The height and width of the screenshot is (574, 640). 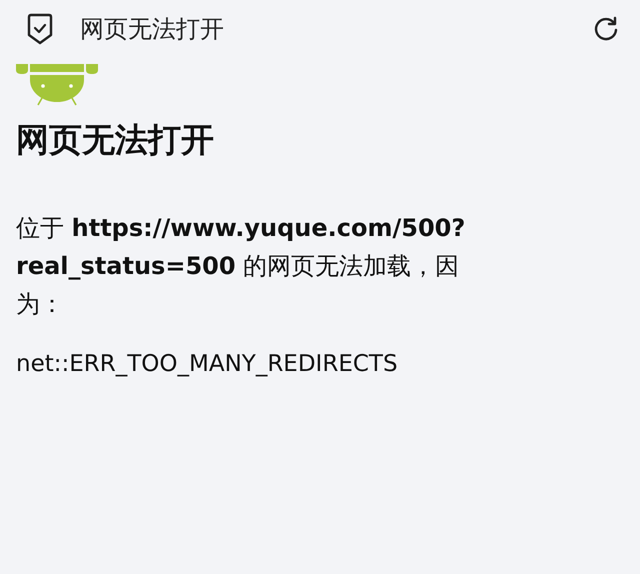 I want to click on android-robot-icon, so click(x=57, y=85).